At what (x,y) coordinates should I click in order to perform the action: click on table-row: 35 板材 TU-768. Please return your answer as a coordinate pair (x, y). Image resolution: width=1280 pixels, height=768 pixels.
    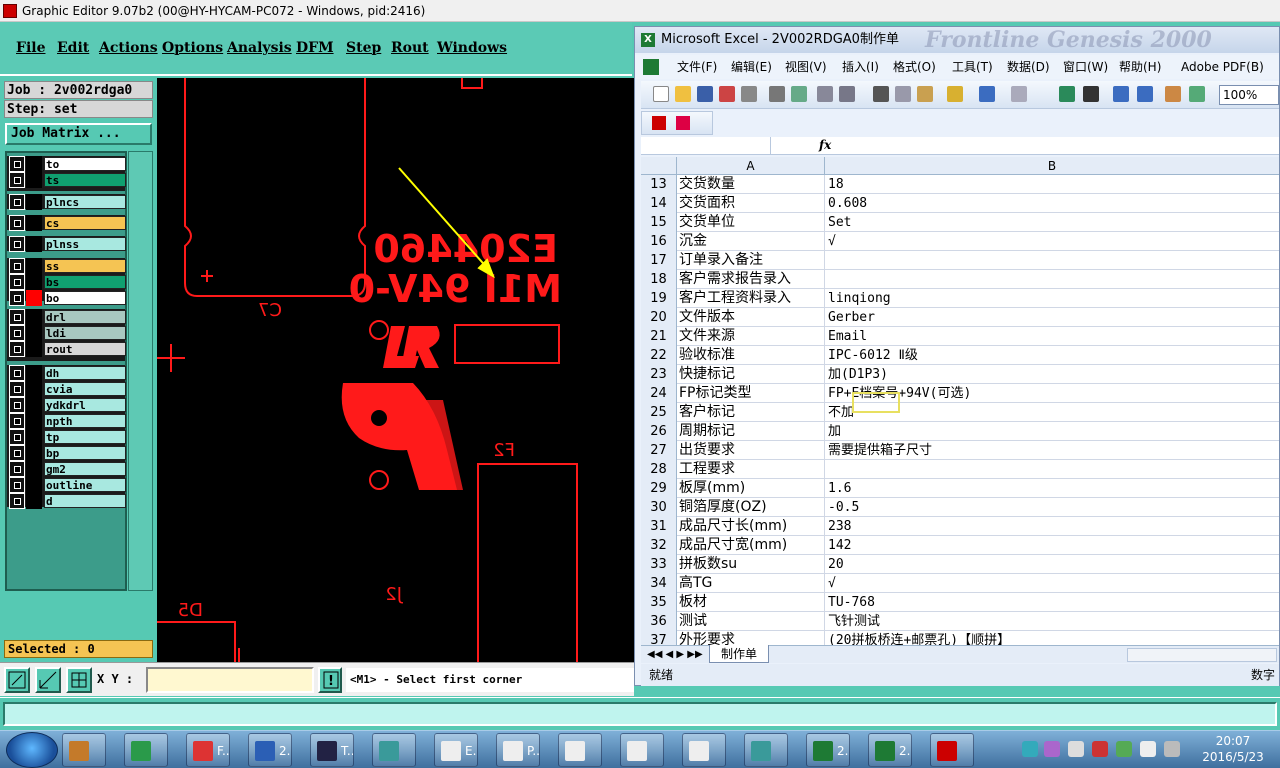
    Looking at the image, I should click on (960, 602).